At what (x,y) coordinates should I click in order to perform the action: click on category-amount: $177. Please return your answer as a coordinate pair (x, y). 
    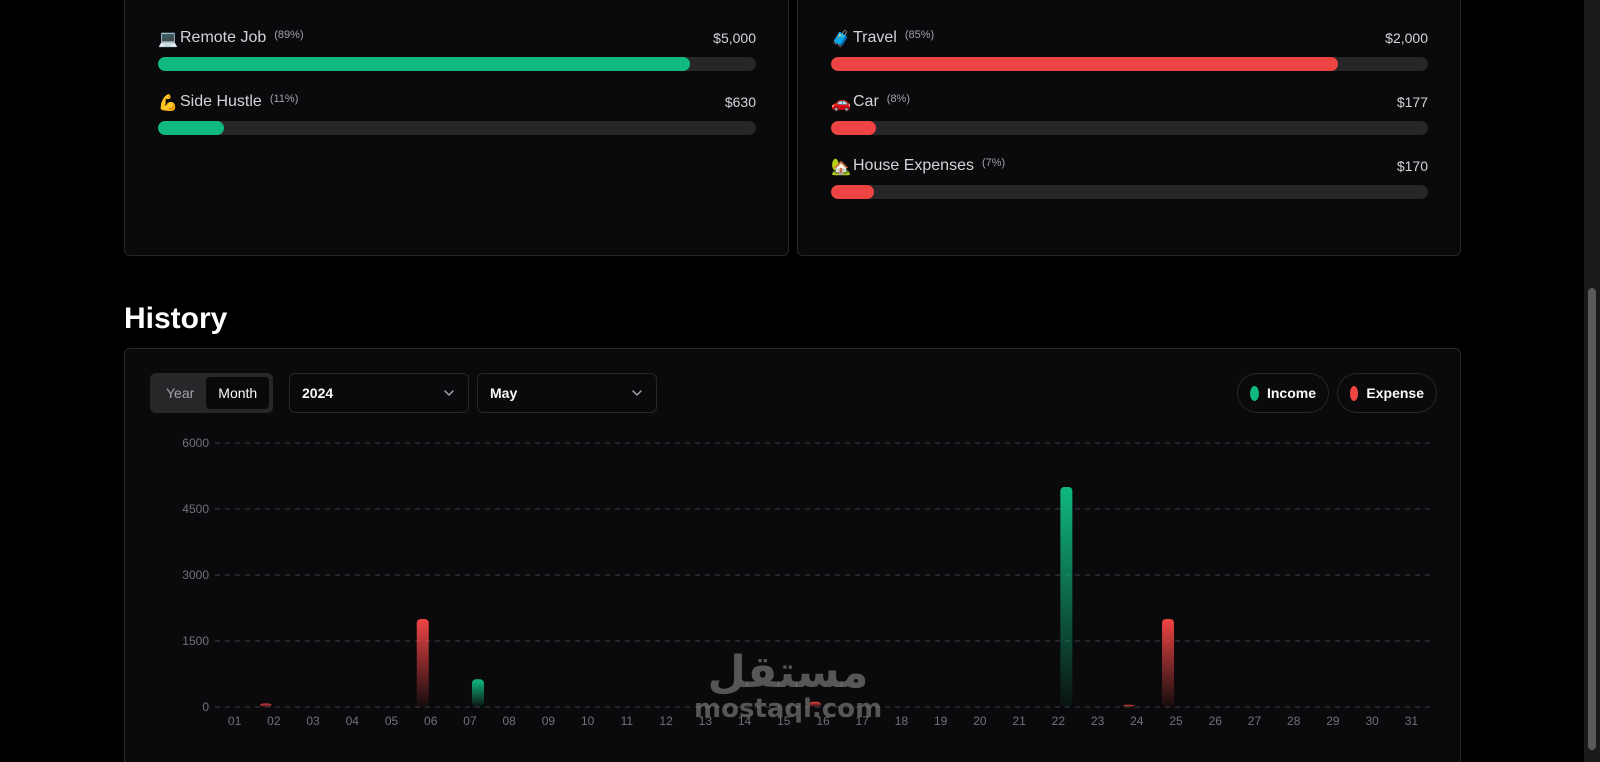
    Looking at the image, I should click on (1412, 102).